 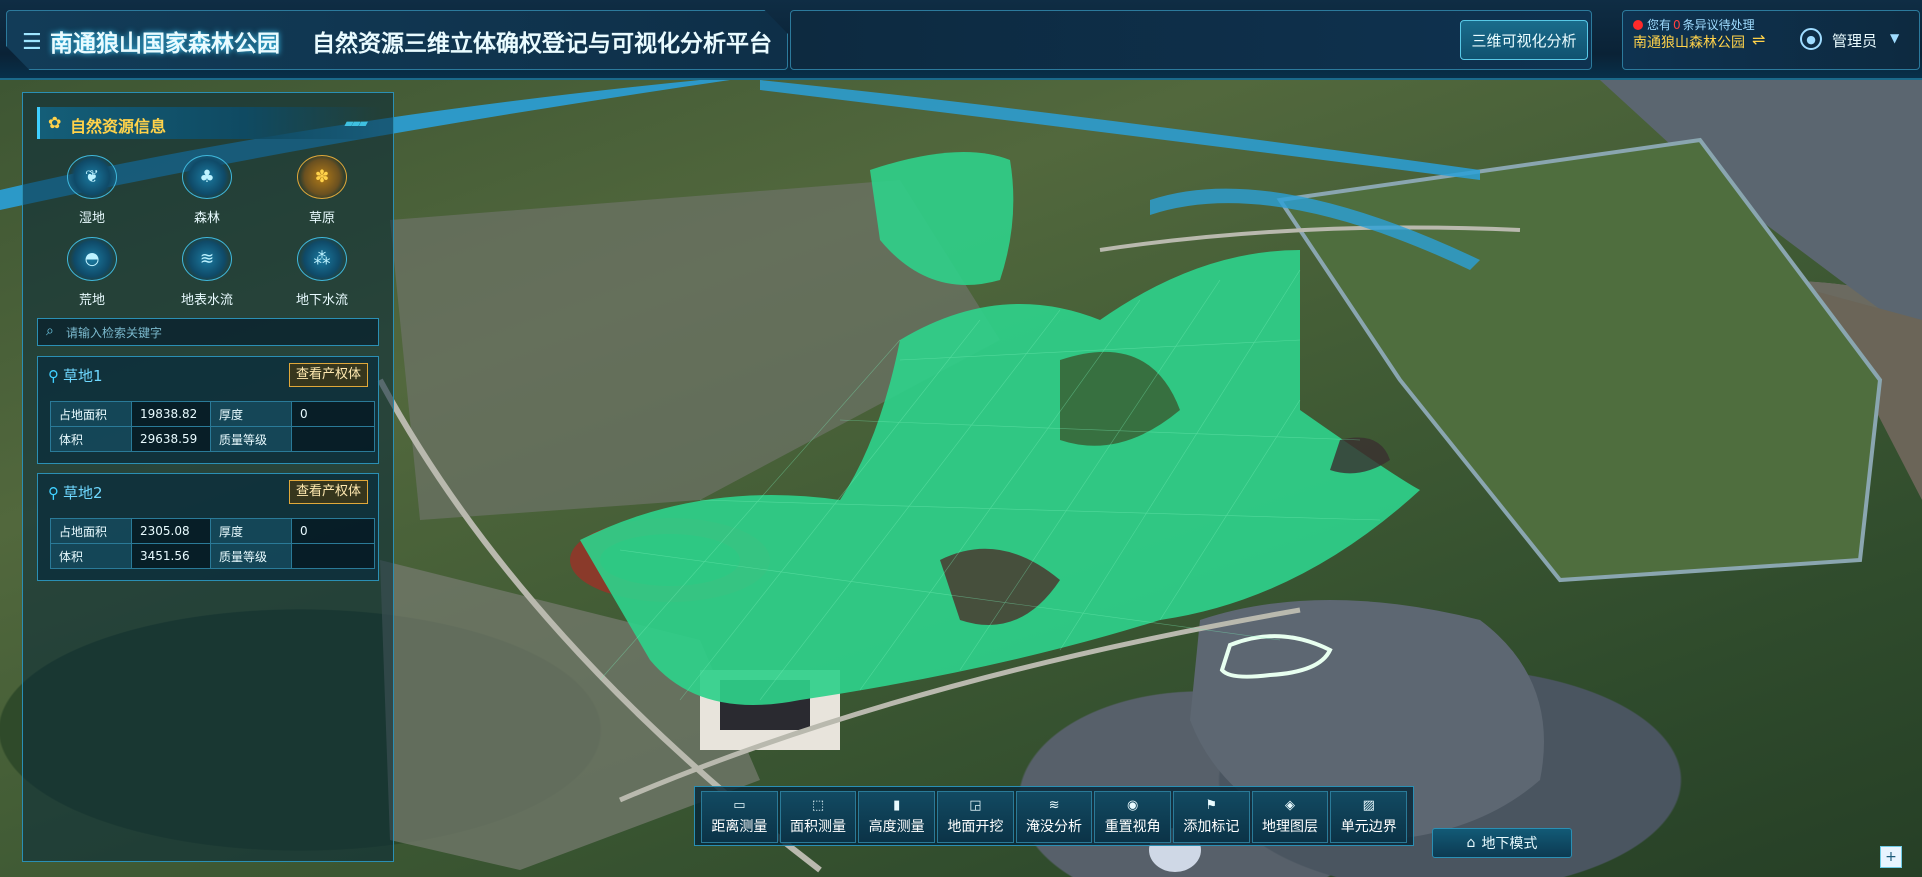 What do you see at coordinates (1368, 805) in the screenshot?
I see `boundary-icon: ▨` at bounding box center [1368, 805].